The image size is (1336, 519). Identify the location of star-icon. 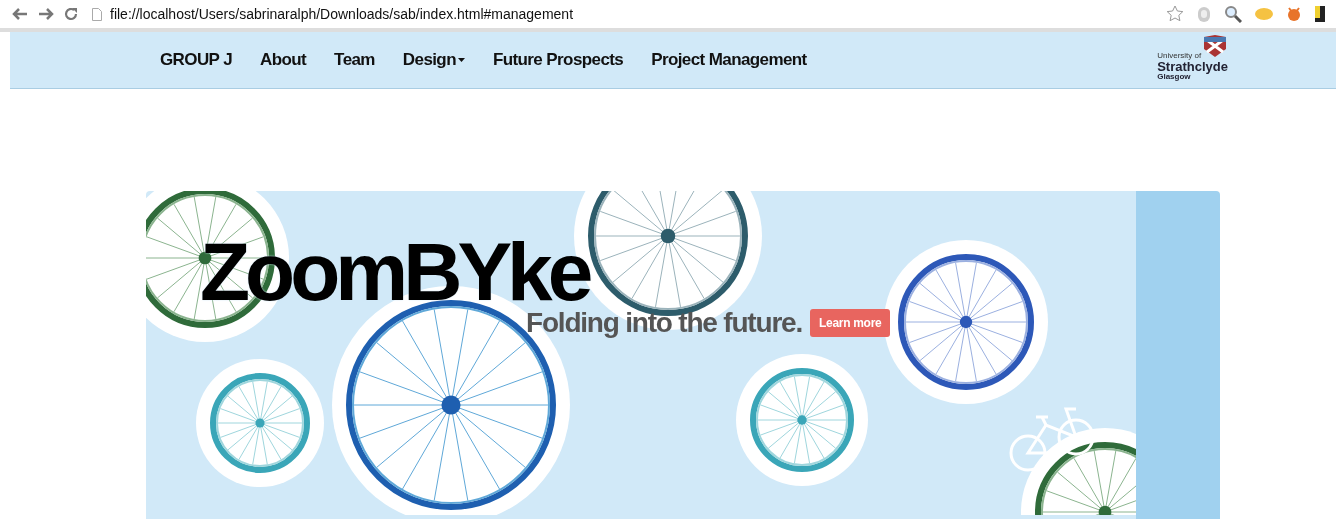
(1175, 14).